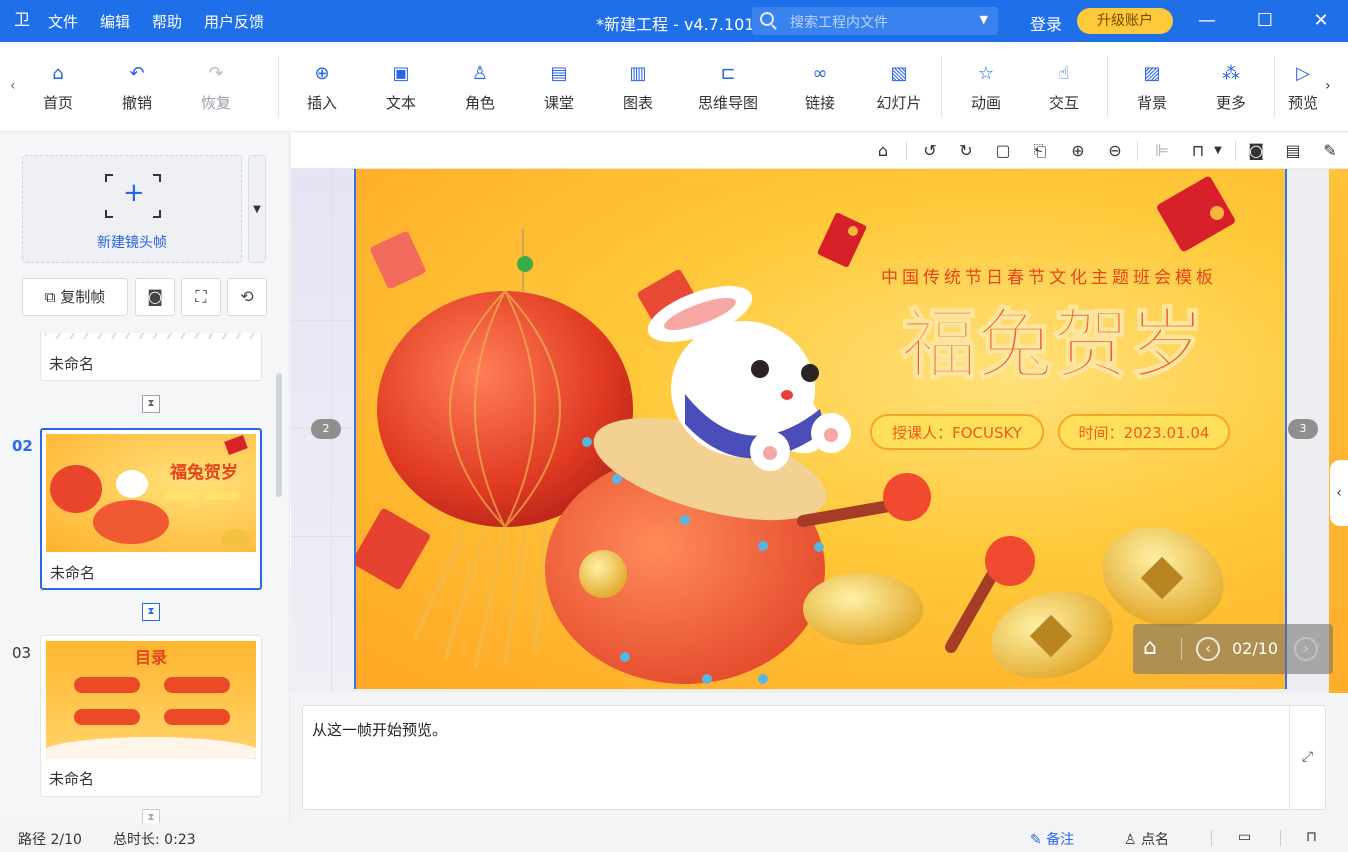 This screenshot has width=1348, height=852. What do you see at coordinates (1338, 431) in the screenshot?
I see `next-frame-area` at bounding box center [1338, 431].